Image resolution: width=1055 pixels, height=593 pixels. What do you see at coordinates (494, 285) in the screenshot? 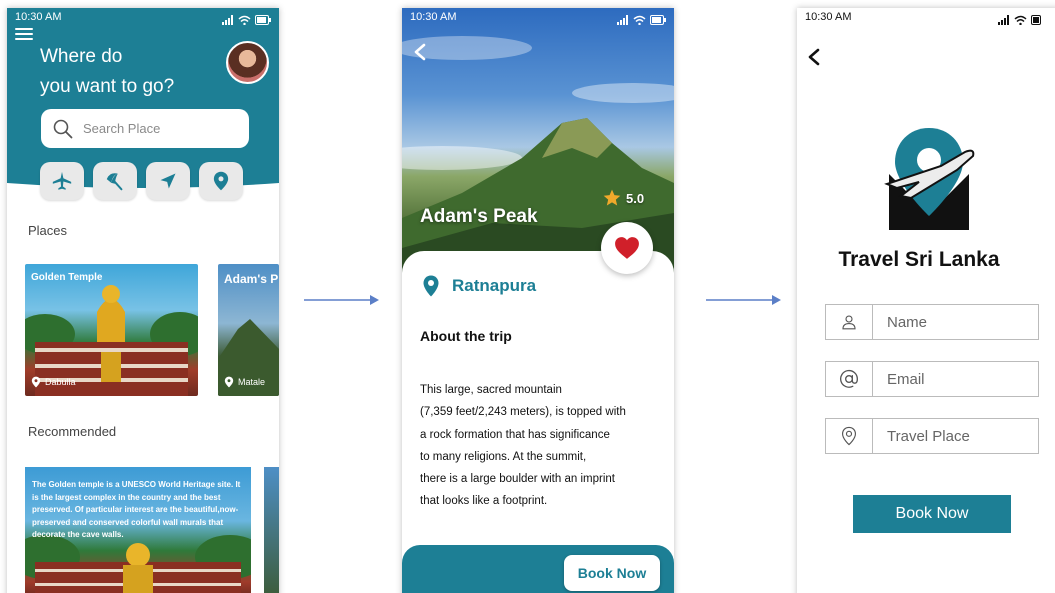
I see `location-name: Ratnapura` at bounding box center [494, 285].